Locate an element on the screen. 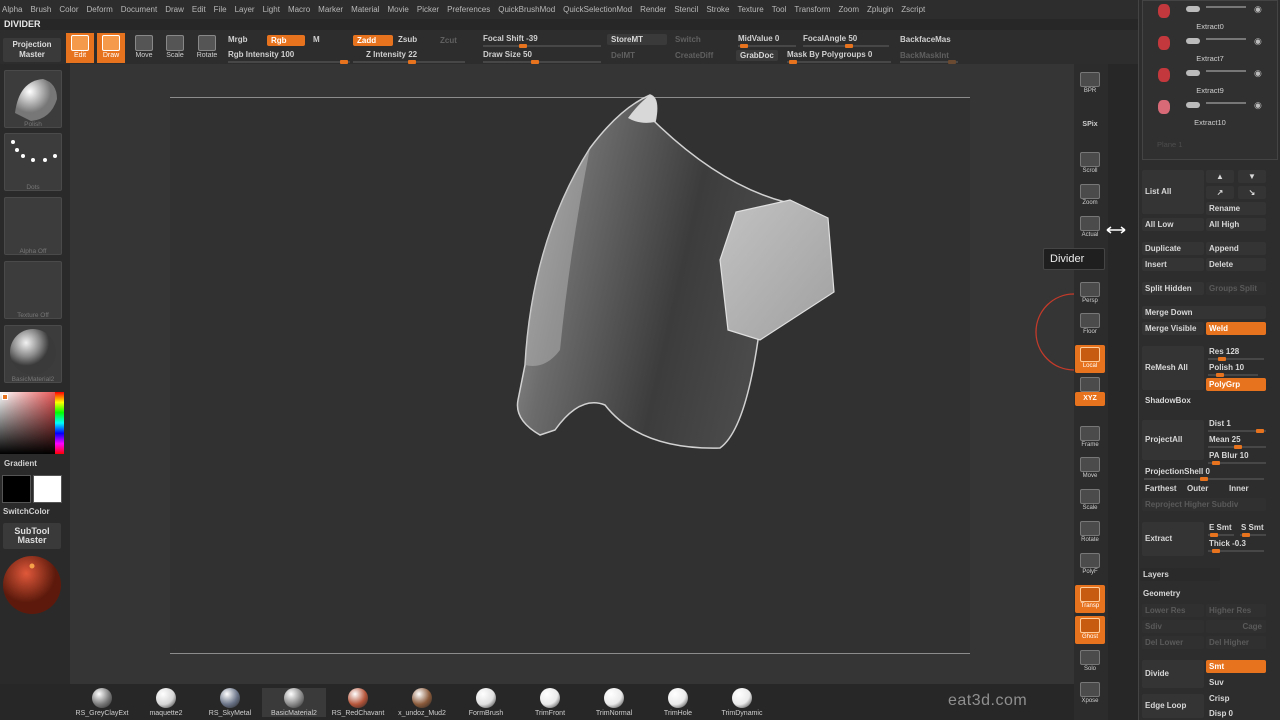 This screenshot has height=720, width=1280. material-item: TrimDynamic is located at coordinates (742, 702).